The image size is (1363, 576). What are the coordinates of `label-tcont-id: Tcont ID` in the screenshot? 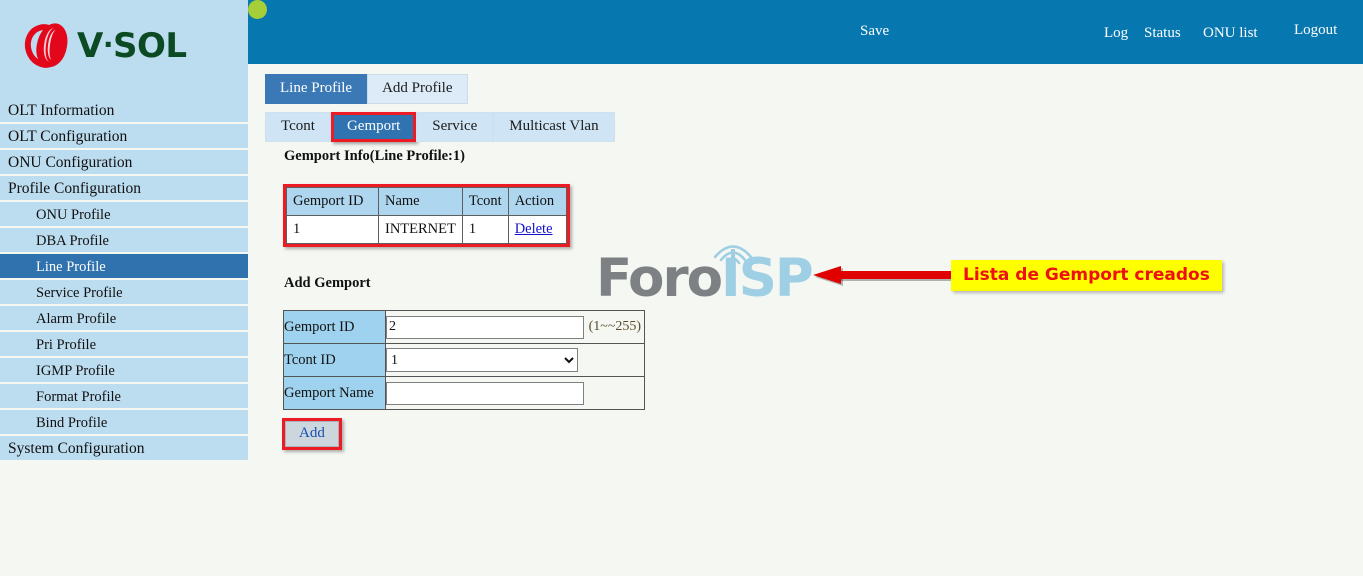 It's located at (334, 360).